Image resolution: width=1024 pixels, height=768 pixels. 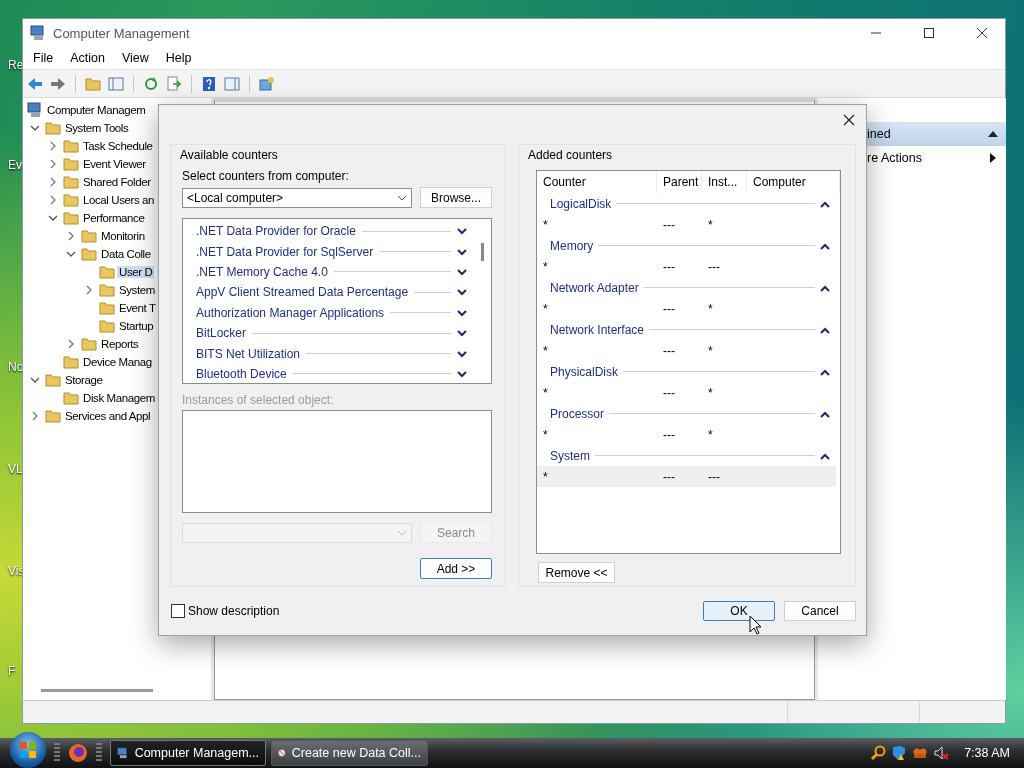 What do you see at coordinates (581, 203) in the screenshot?
I see `counter-group: LogicalDisk` at bounding box center [581, 203].